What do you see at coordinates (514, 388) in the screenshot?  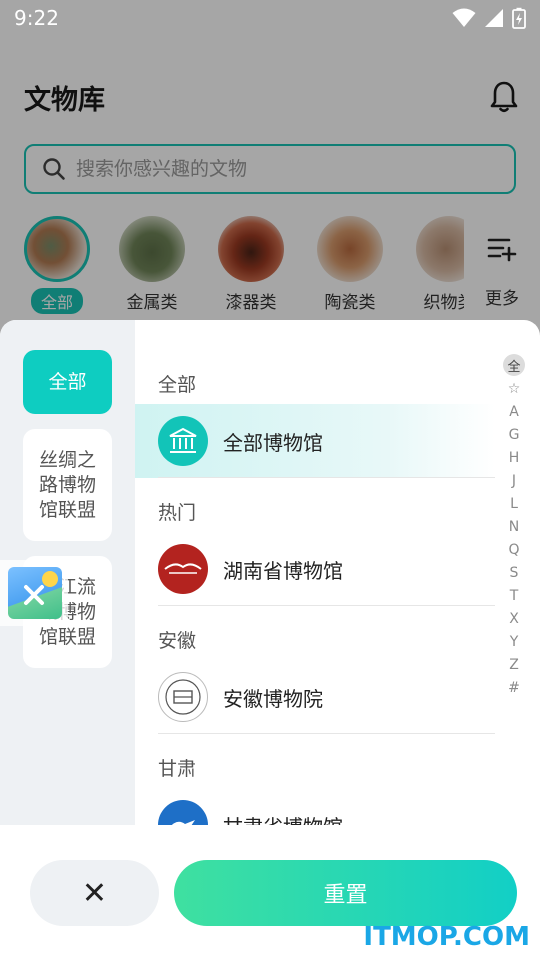 I see `index-letter: ☆` at bounding box center [514, 388].